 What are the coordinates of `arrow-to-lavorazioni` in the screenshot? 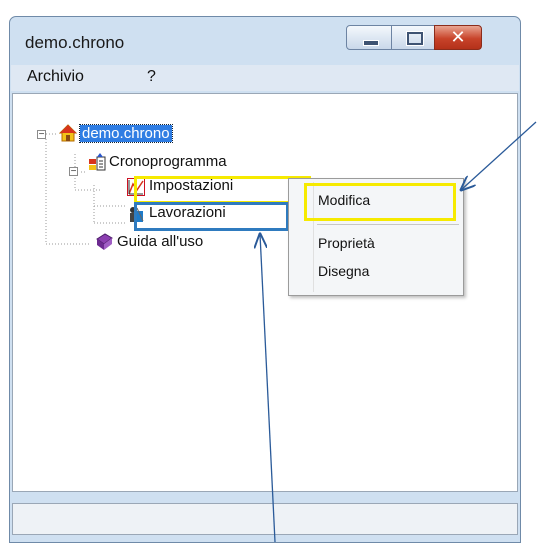 It's located at (268, 388).